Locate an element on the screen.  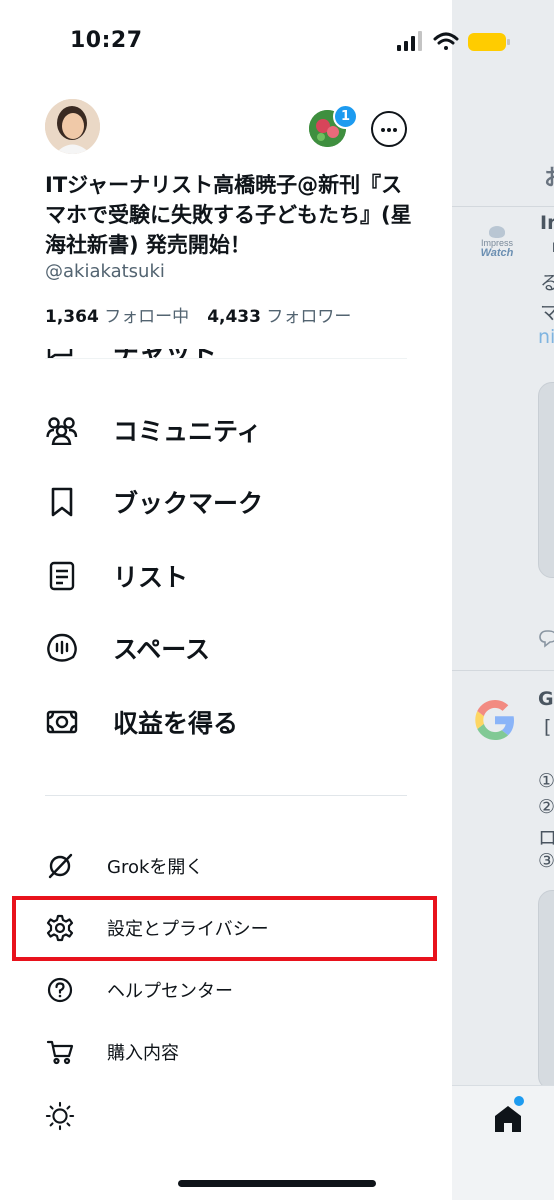
bookmark-icon is located at coordinates (62, 502).